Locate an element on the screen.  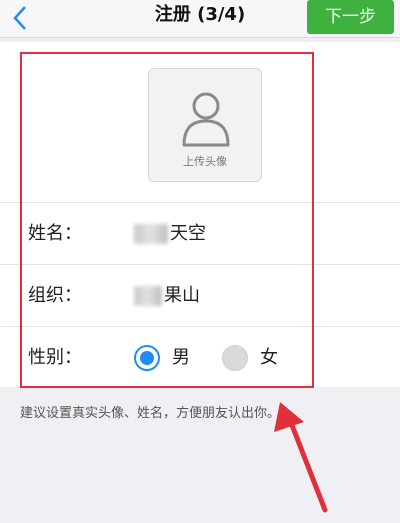
person-icon is located at coordinates (206, 119).